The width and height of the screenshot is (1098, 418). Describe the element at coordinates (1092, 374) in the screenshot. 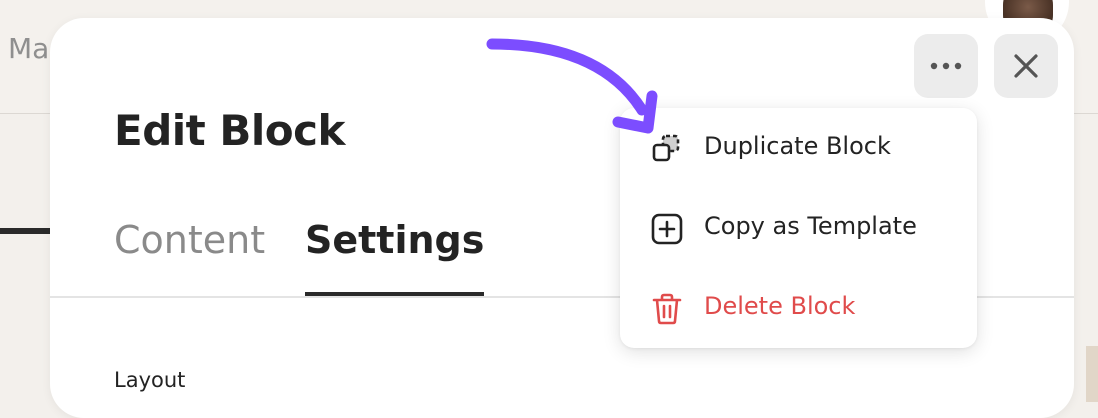

I see `background-panel-edge` at that location.